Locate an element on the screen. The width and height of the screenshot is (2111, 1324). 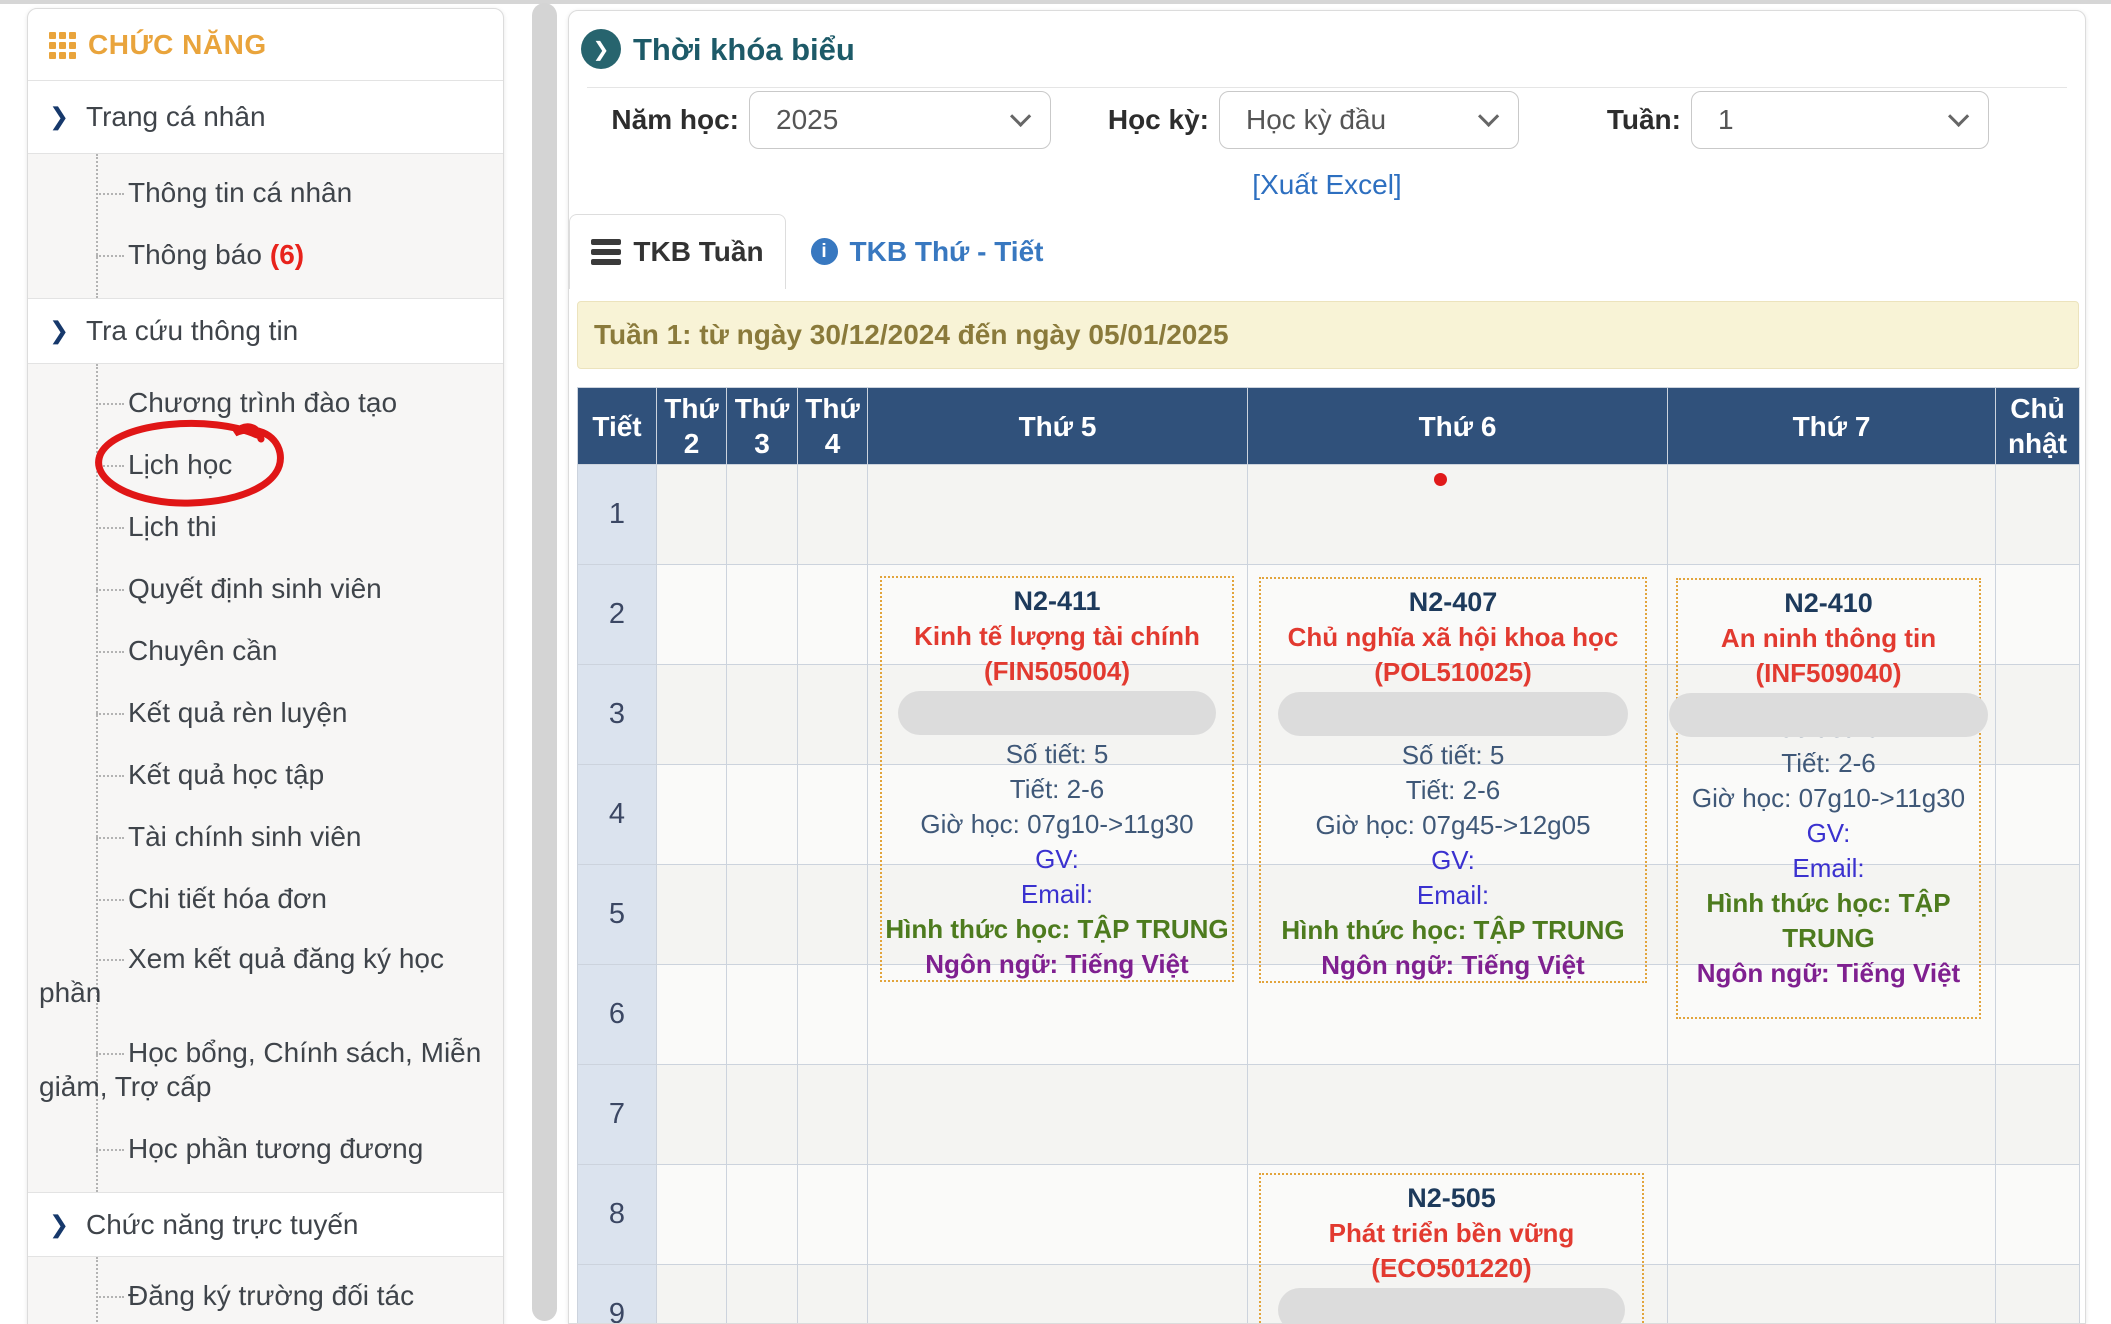
sidebar-item-thong-tin-ca-nhan: Thông tin cá nhân is located at coordinates (265, 193).